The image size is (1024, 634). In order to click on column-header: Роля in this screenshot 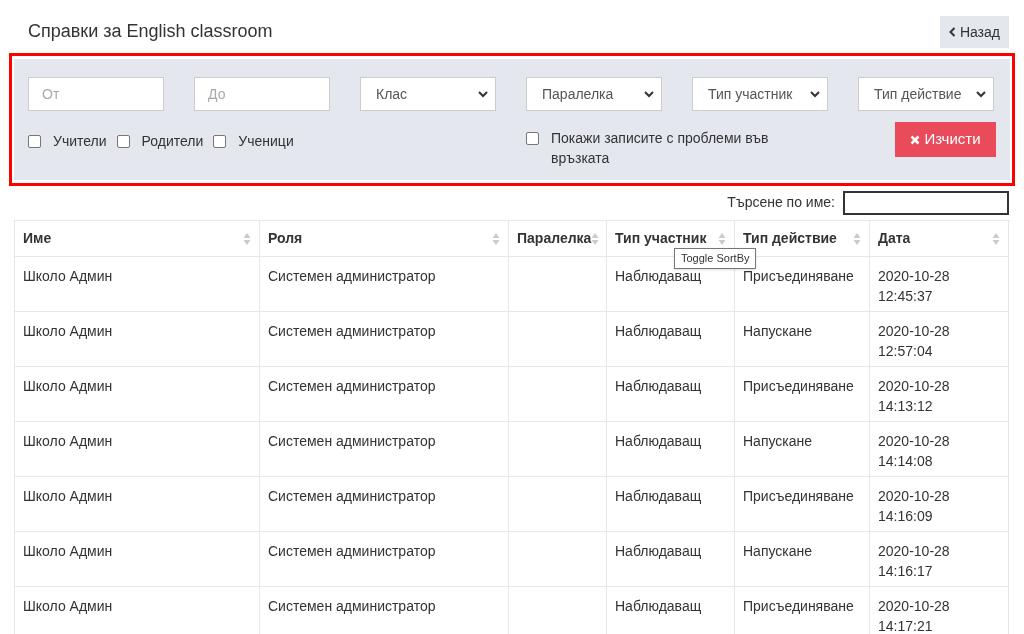, I will do `click(384, 239)`.